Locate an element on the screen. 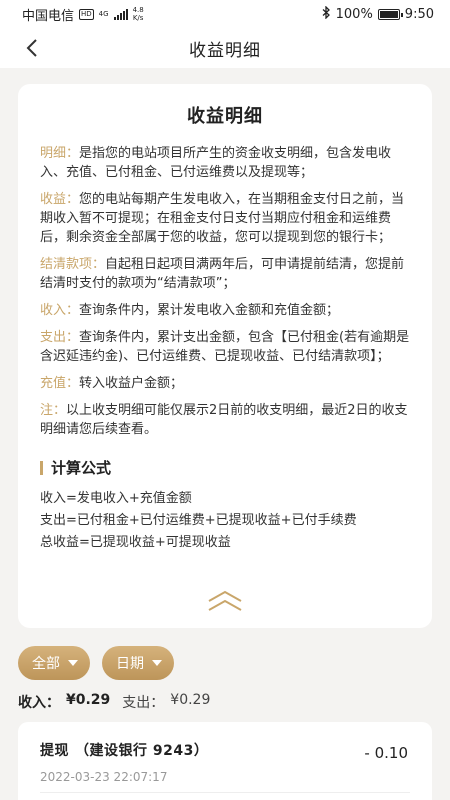 The width and height of the screenshot is (450, 800). expense-value: ¥0.29 is located at coordinates (190, 700).